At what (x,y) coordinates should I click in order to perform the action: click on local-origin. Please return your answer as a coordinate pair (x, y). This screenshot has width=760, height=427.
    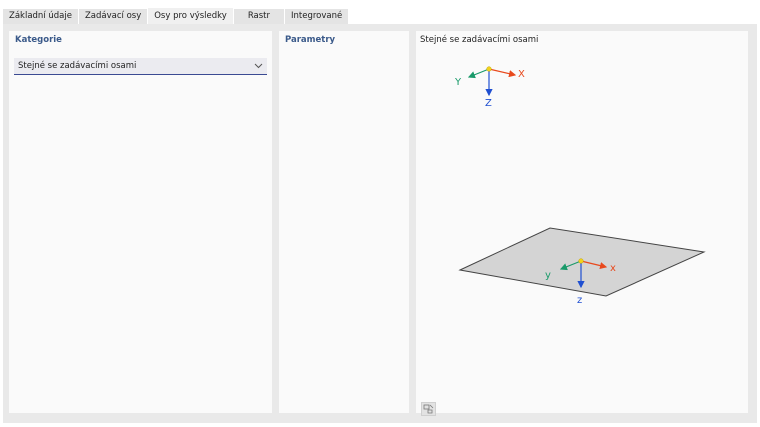
    Looking at the image, I should click on (581, 261).